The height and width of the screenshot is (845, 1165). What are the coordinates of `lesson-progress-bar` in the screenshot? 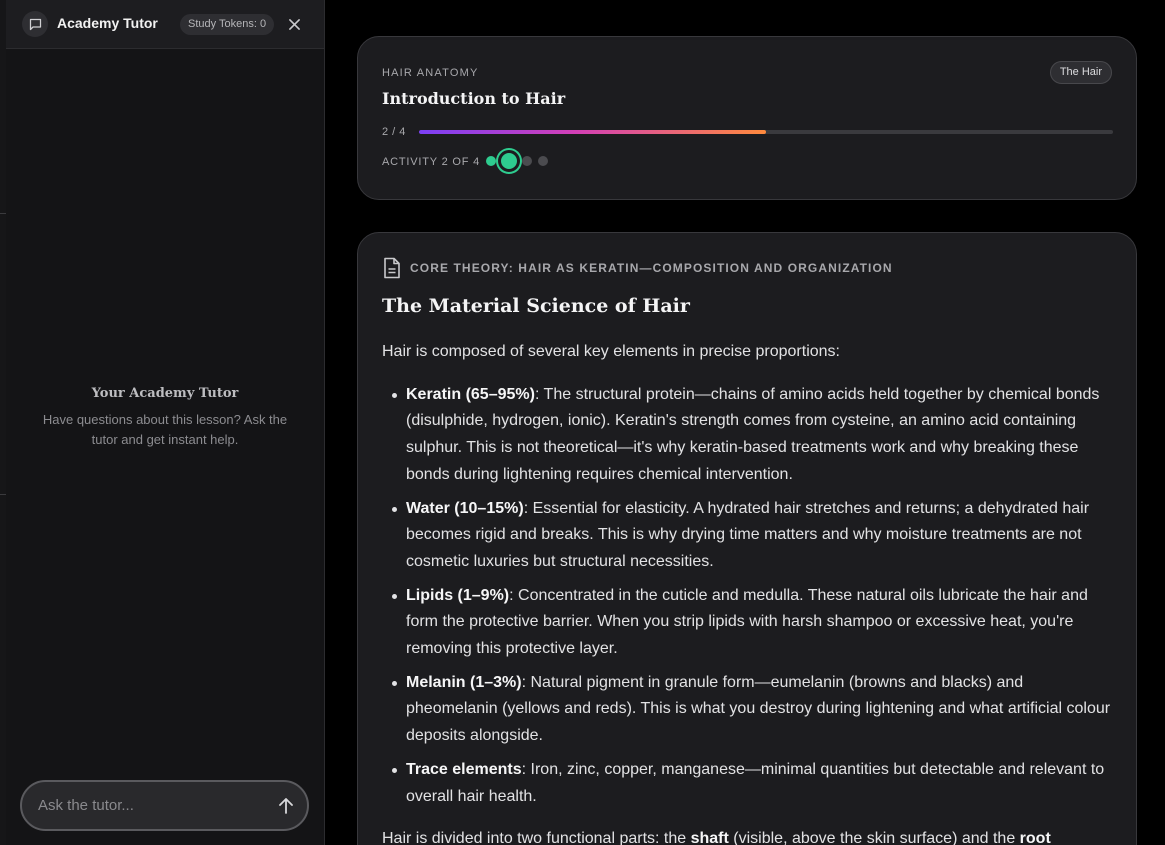 It's located at (766, 132).